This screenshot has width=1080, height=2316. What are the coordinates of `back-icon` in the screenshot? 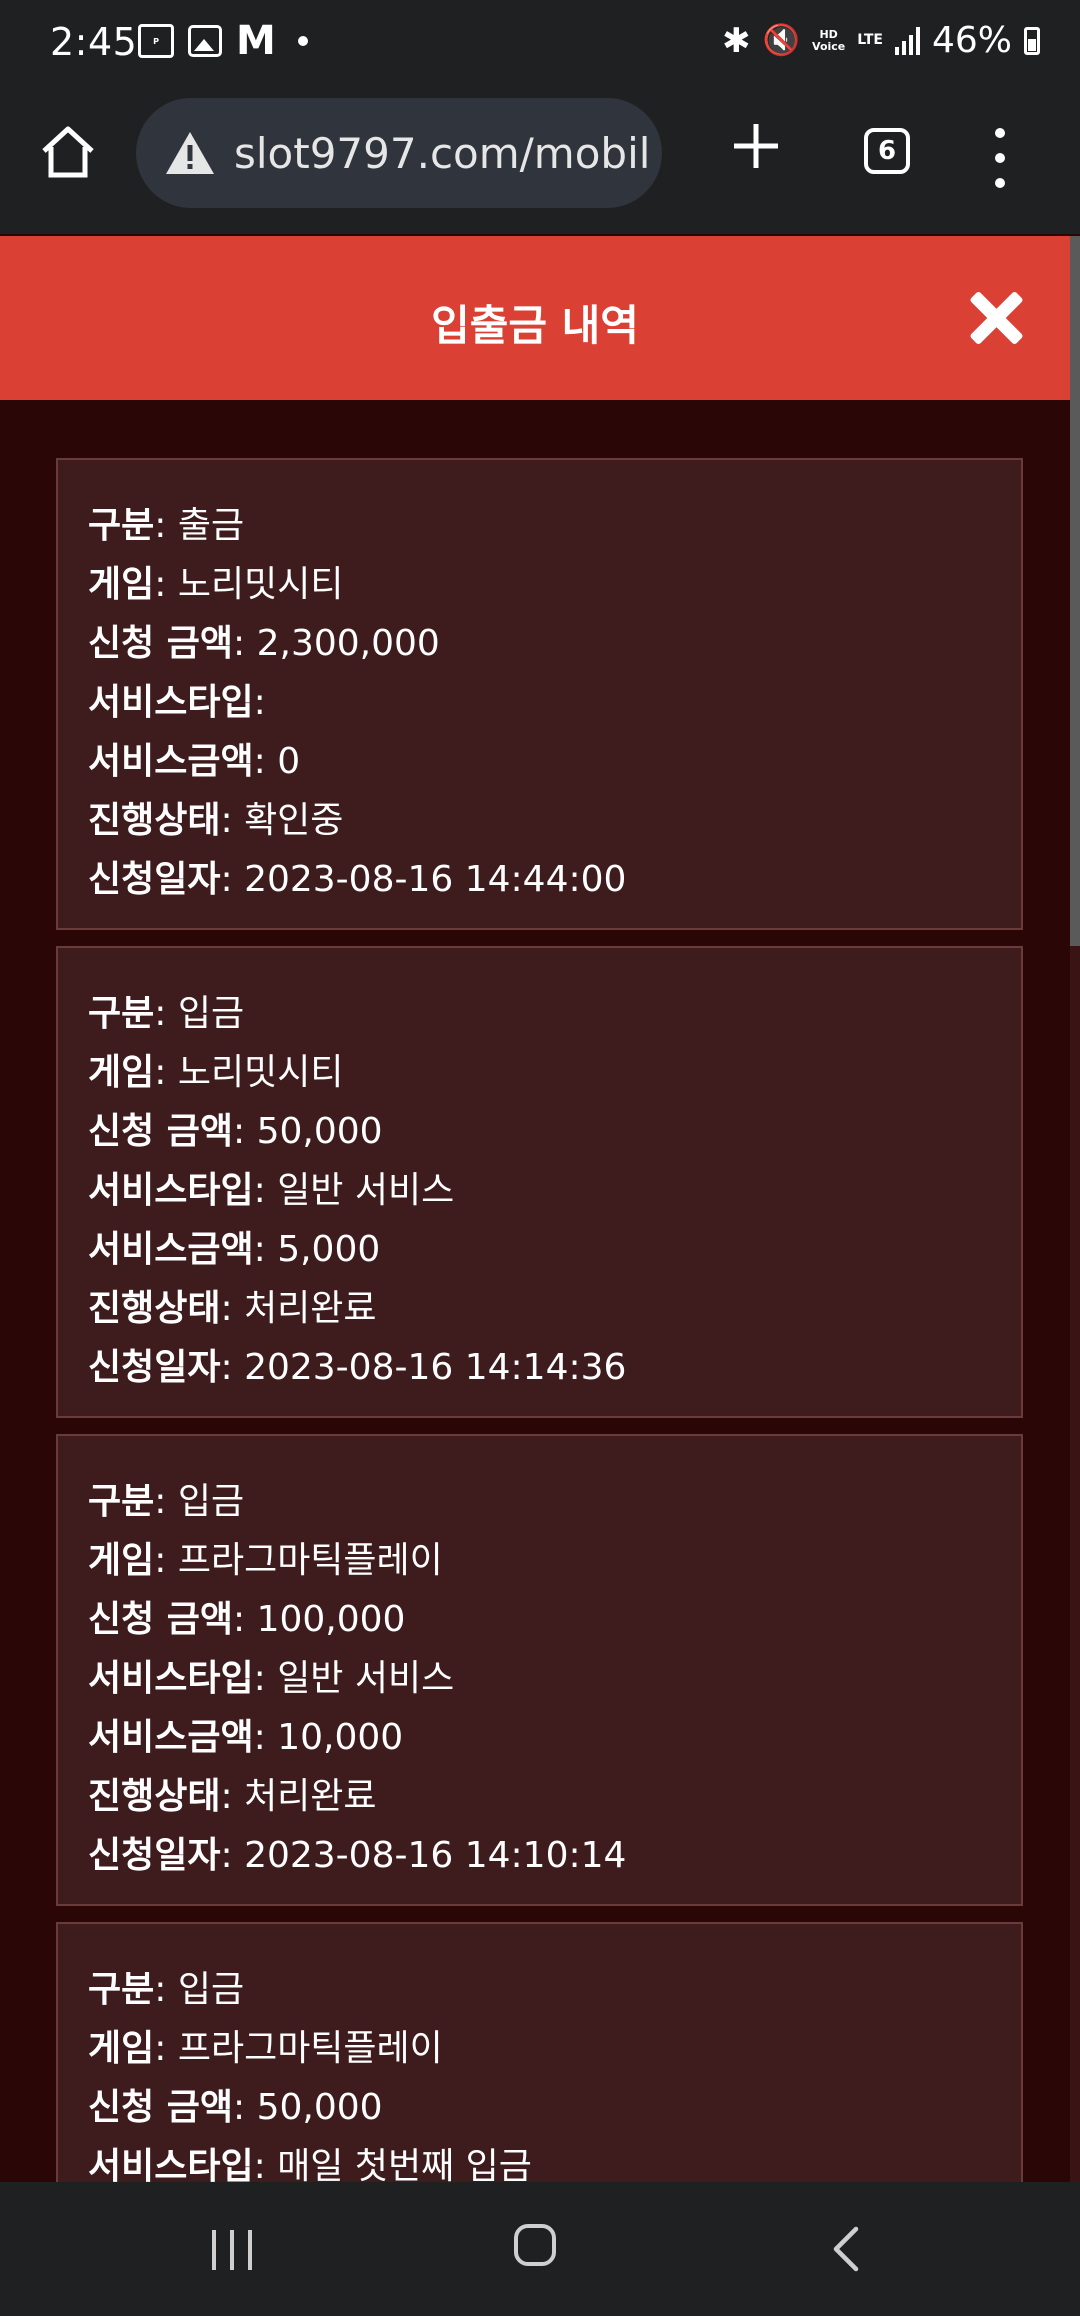 It's located at (846, 2249).